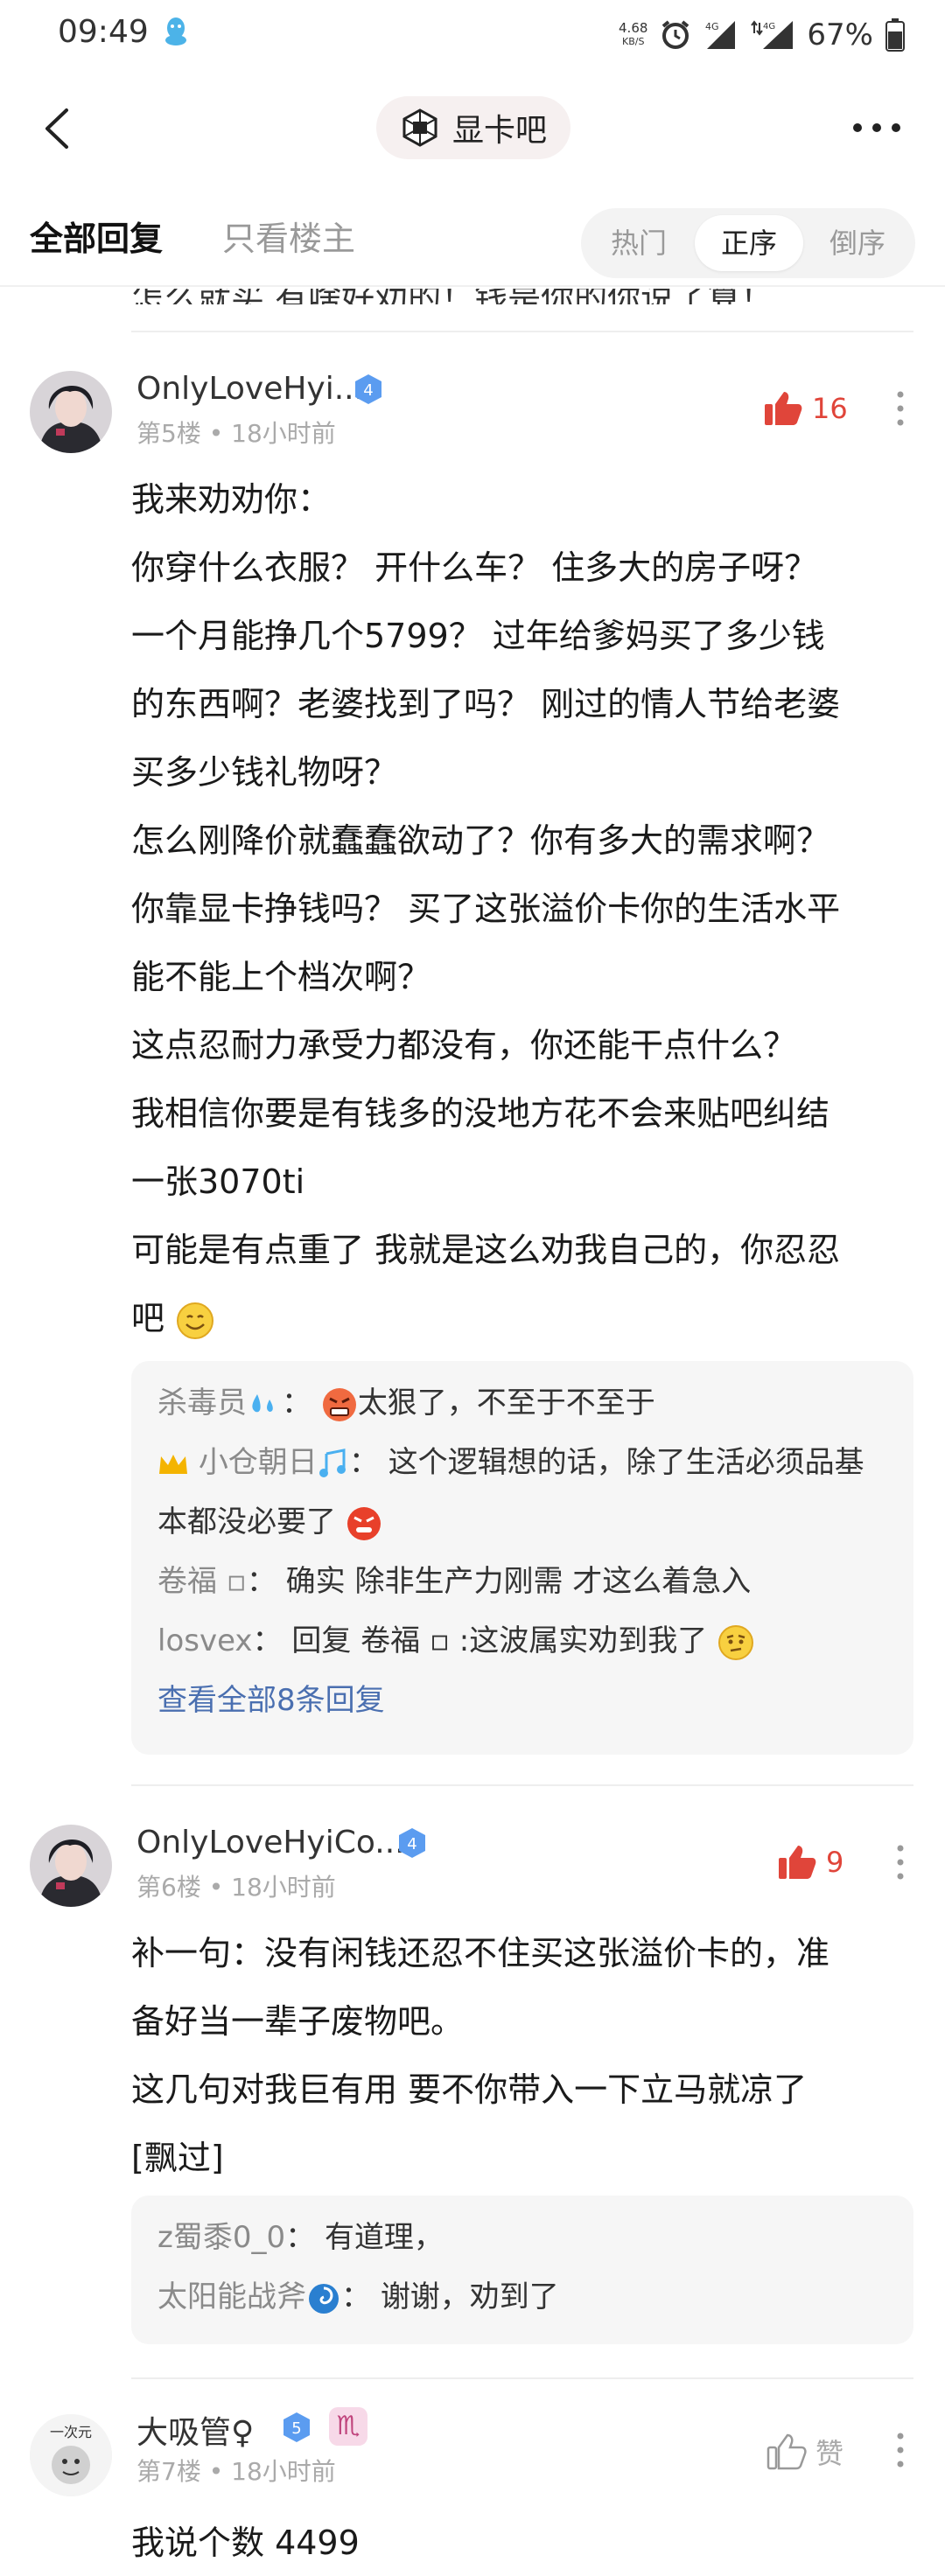 The image size is (945, 2576). What do you see at coordinates (499, 1640) in the screenshot?
I see `sub-reply-text: 回复 卷福 ▫ :这波属实劝到我了` at bounding box center [499, 1640].